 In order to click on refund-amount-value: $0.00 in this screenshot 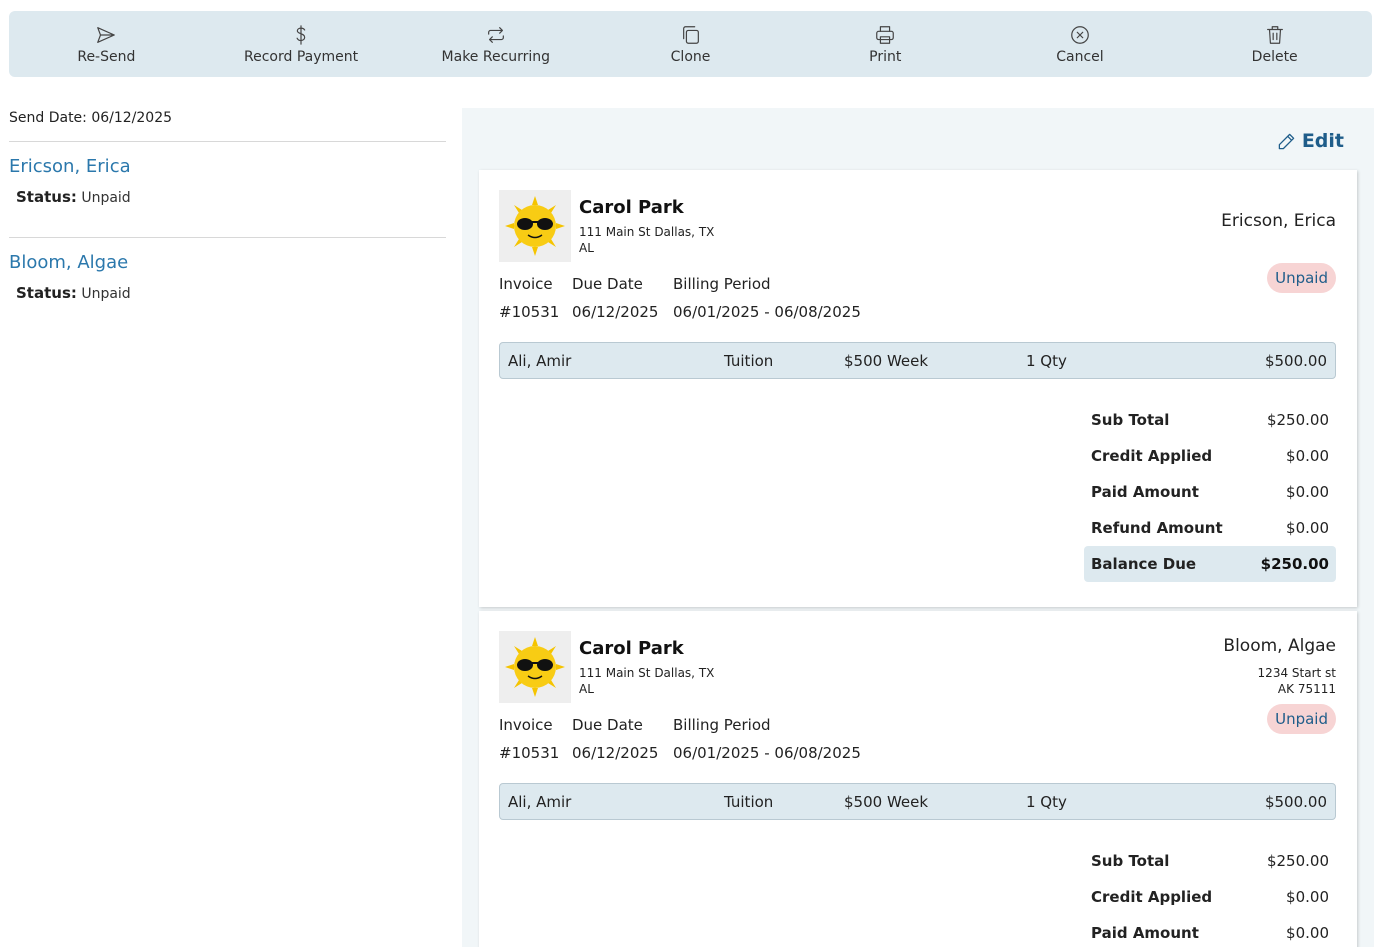, I will do `click(1307, 528)`.